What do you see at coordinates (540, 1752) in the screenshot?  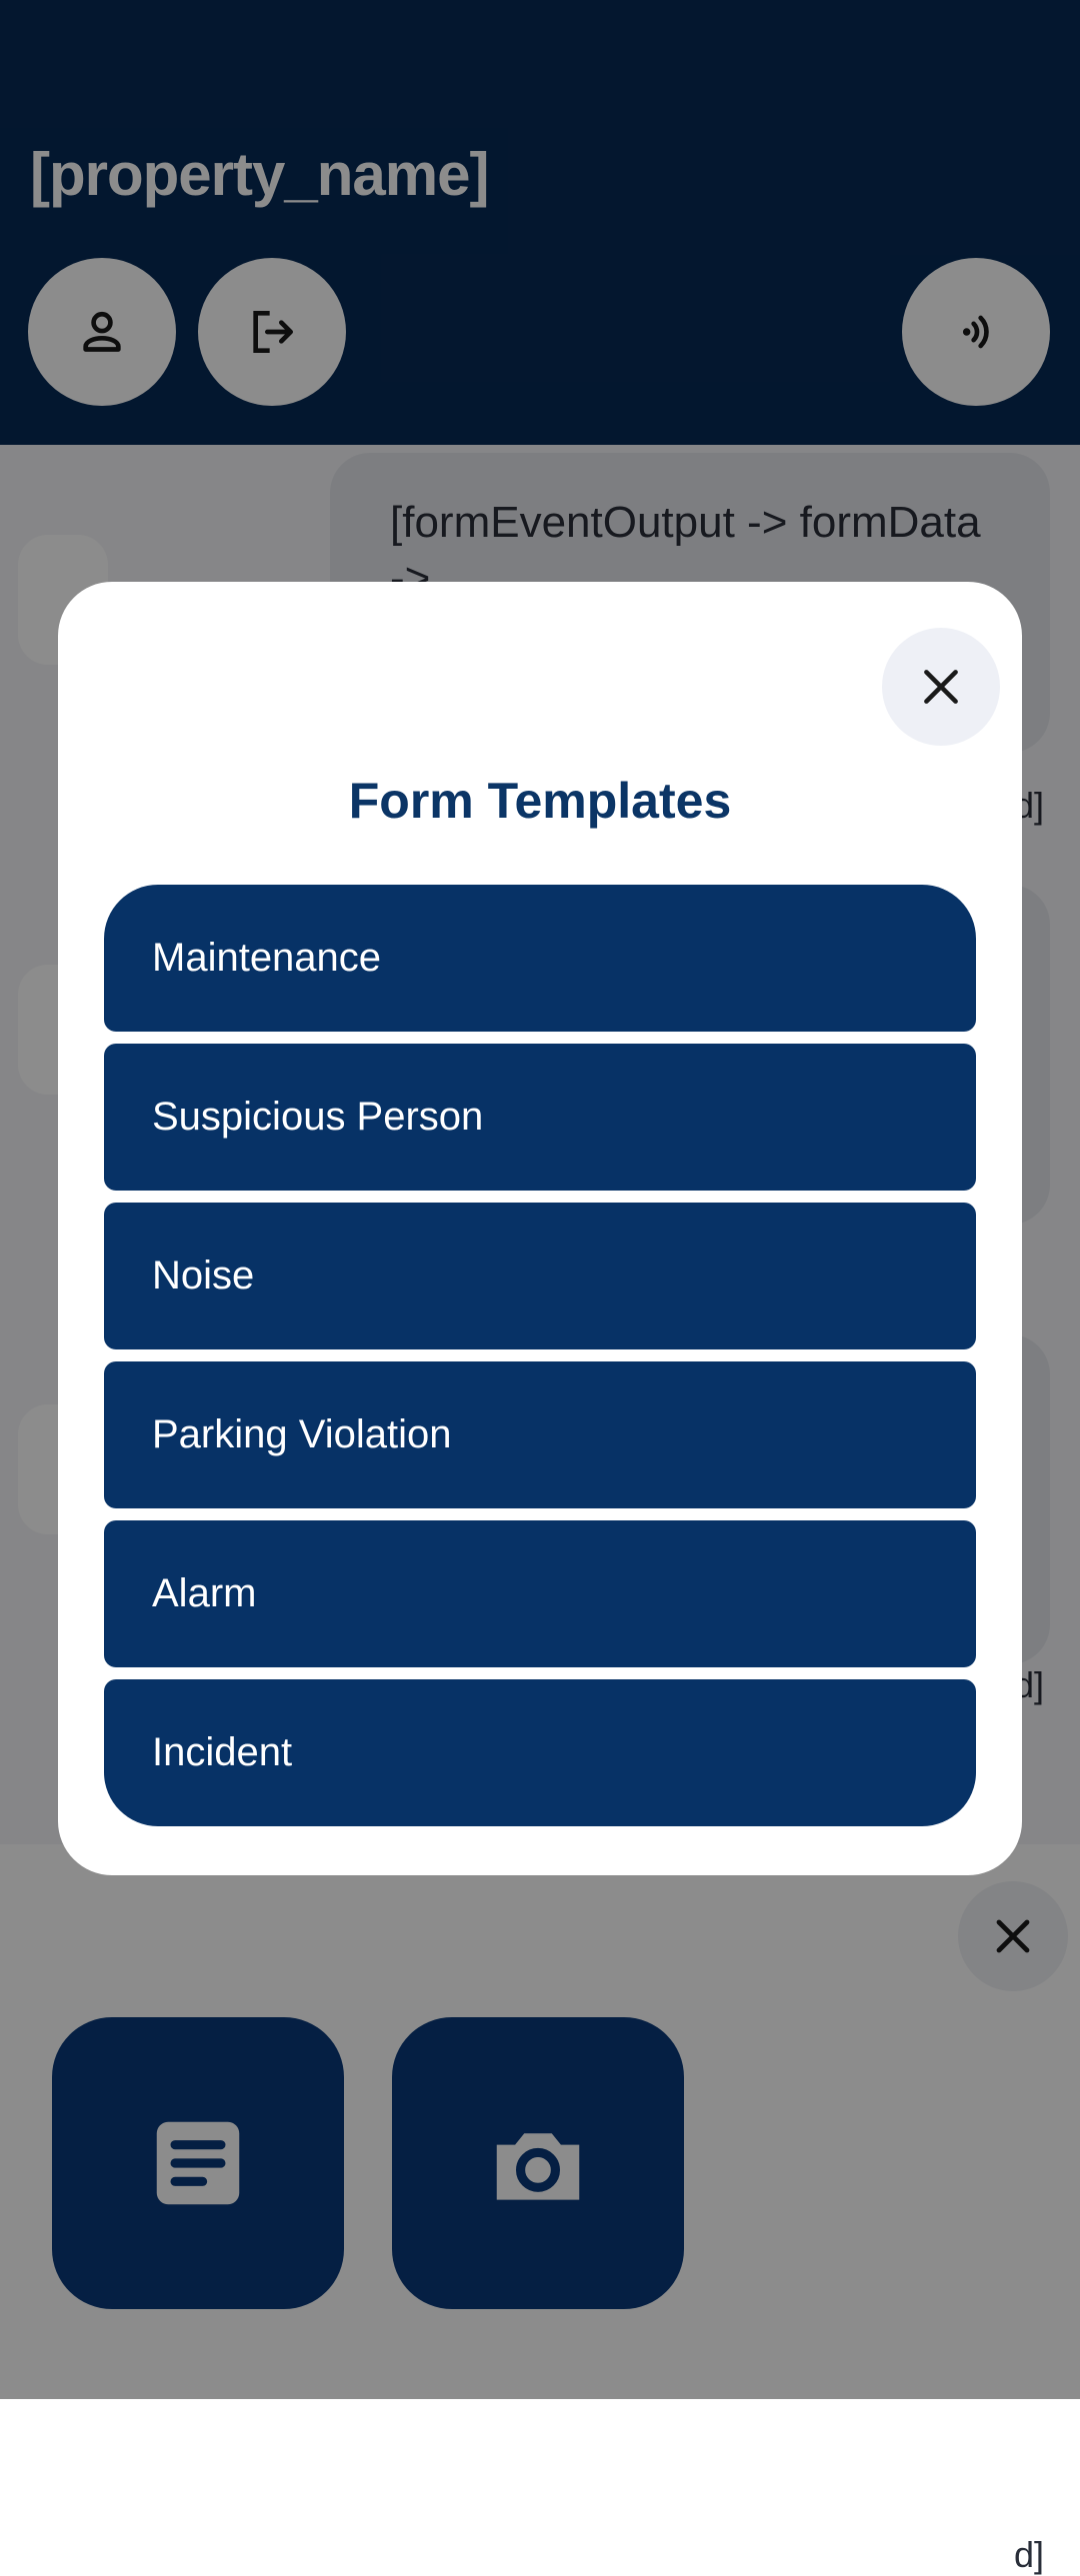 I see `template-incident-button: Incident` at bounding box center [540, 1752].